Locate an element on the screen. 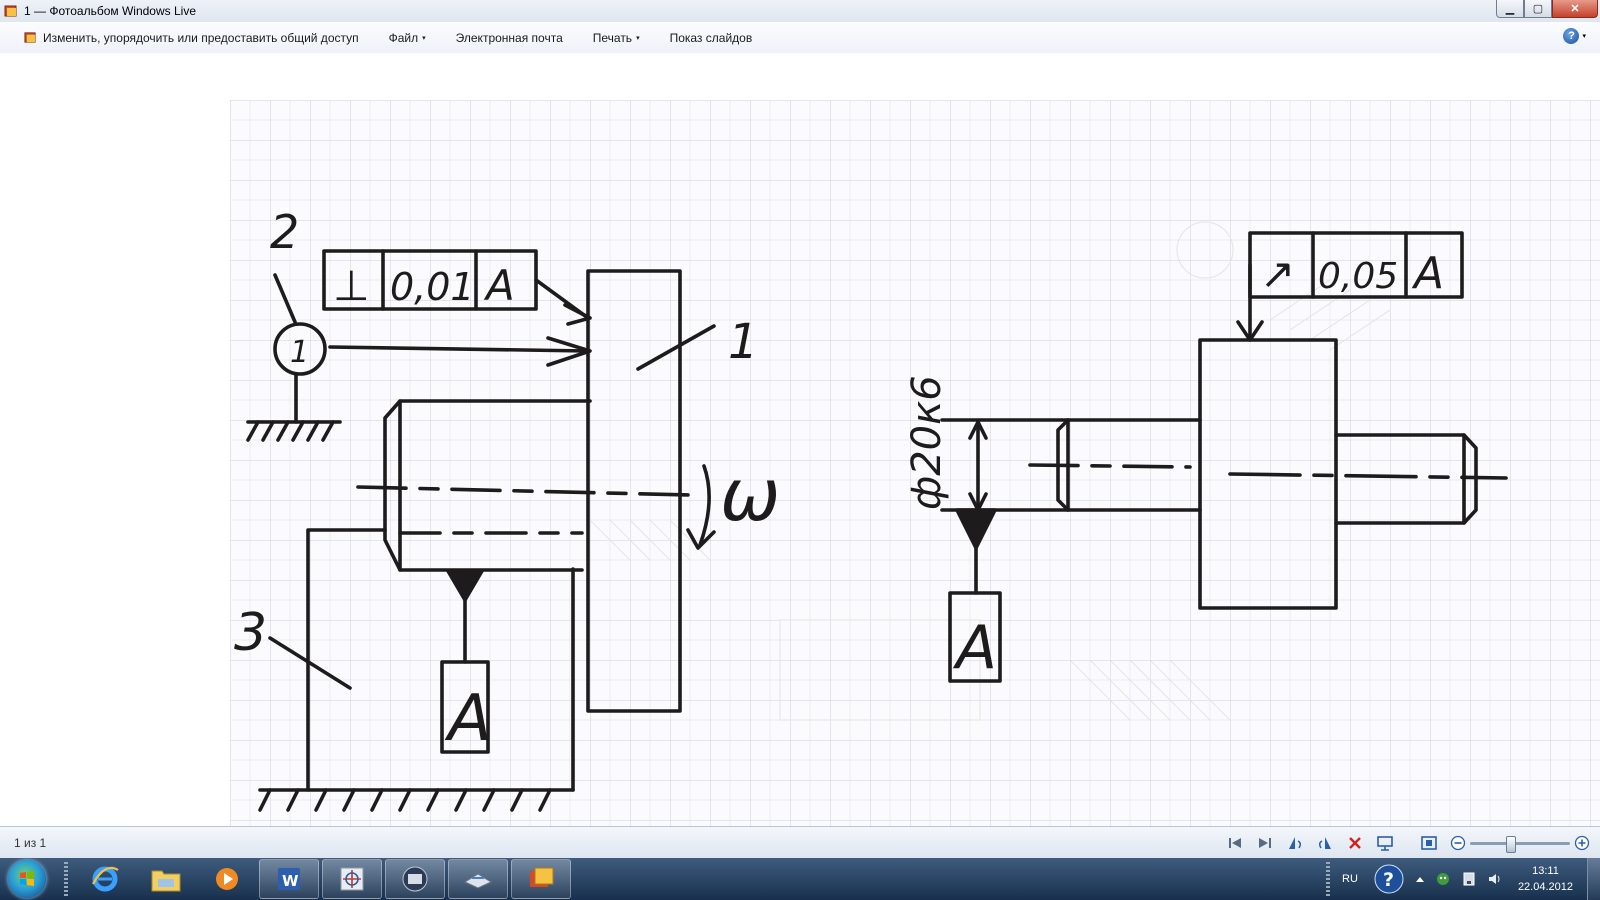 This screenshot has height=900, width=1600. menu-label: Показ слайдов is located at coordinates (711, 37).